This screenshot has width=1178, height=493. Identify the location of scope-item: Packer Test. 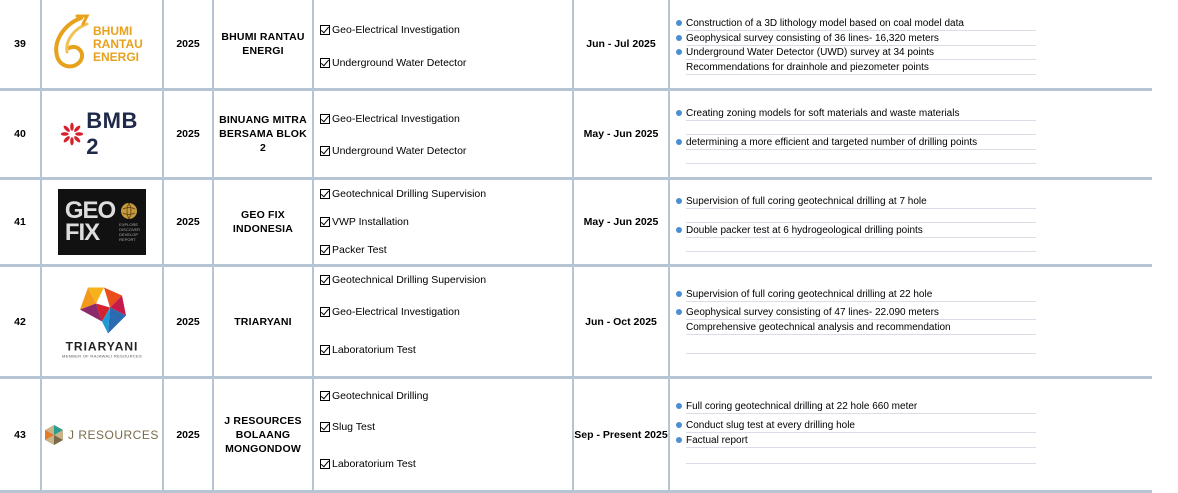
(353, 250).